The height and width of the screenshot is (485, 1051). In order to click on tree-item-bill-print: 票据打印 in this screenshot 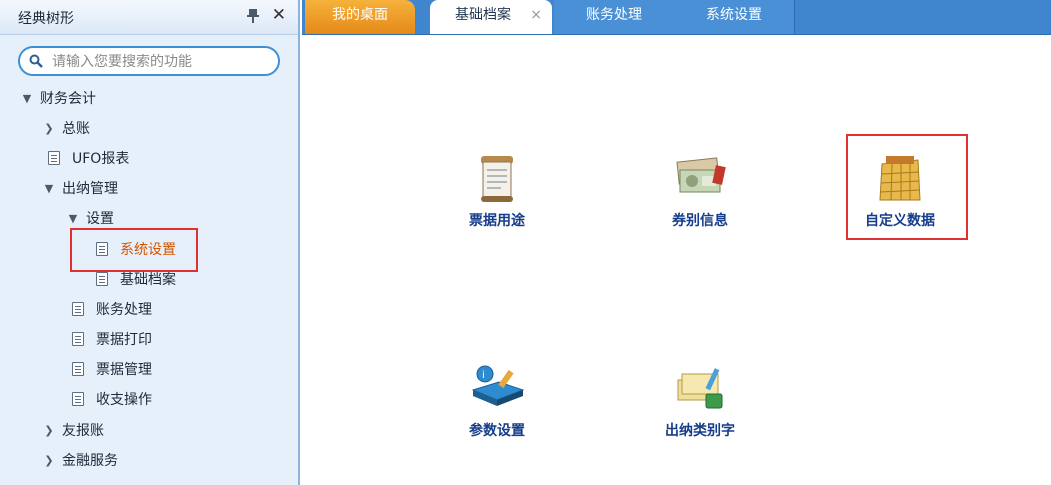, I will do `click(112, 339)`.